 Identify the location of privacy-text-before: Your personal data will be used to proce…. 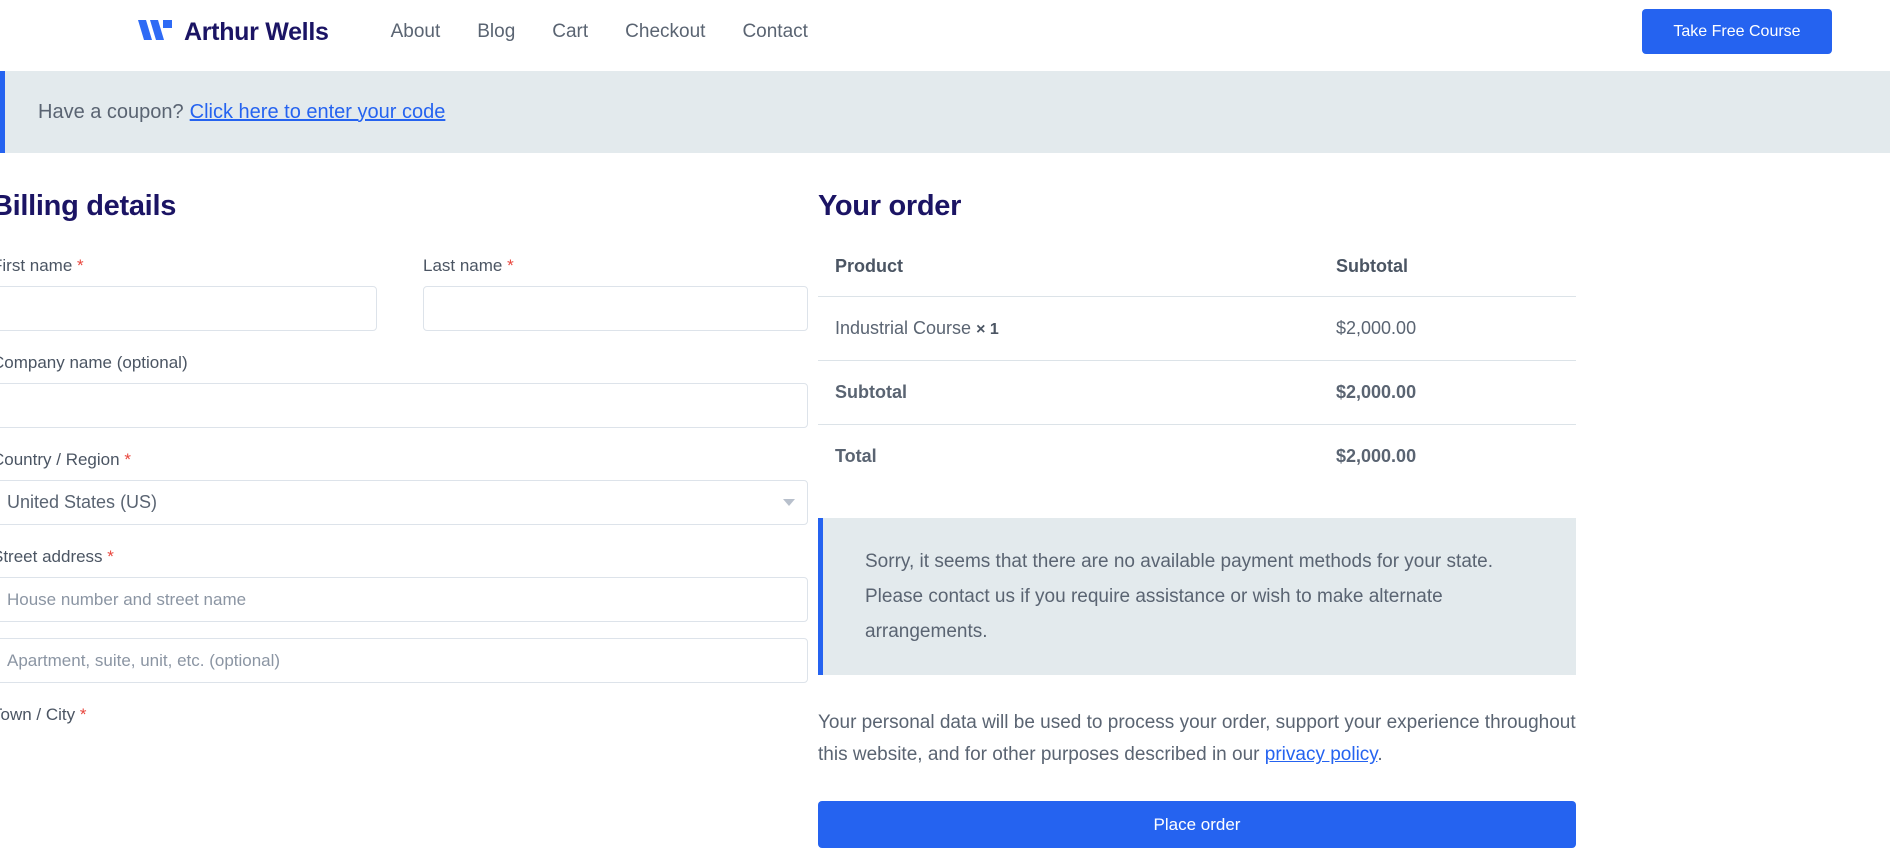
(1197, 739).